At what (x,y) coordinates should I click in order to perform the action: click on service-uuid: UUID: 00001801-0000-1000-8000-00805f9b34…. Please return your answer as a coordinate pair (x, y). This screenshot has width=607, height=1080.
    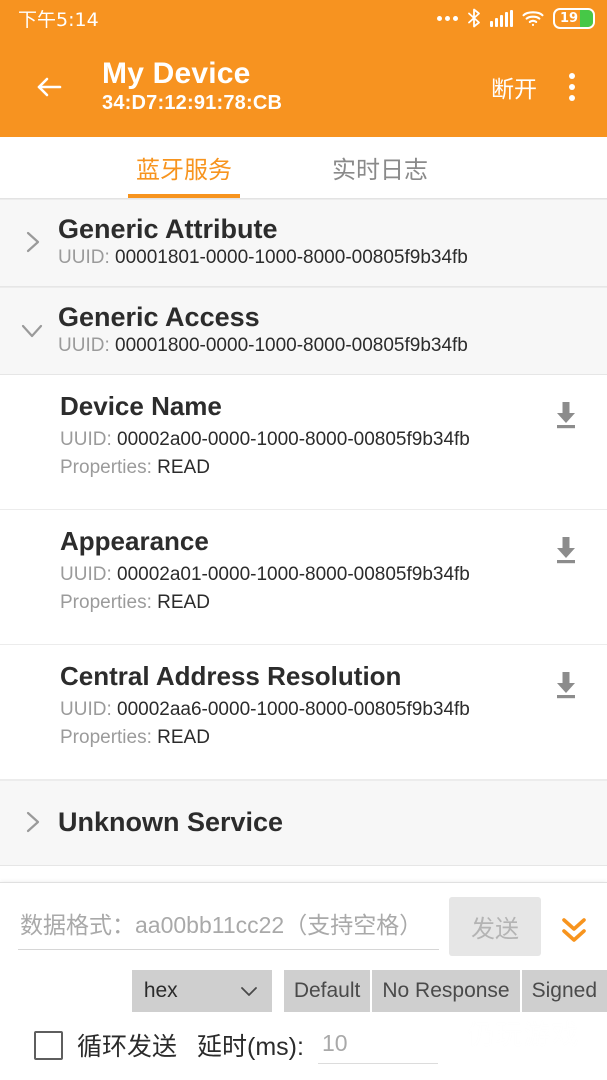
    Looking at the image, I should click on (263, 258).